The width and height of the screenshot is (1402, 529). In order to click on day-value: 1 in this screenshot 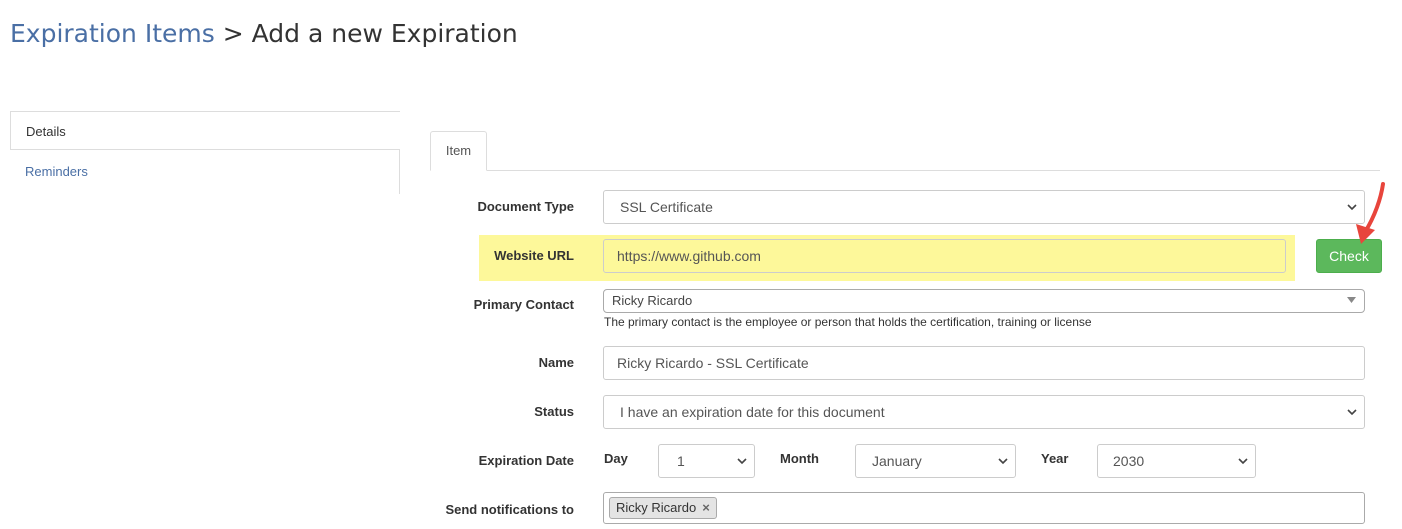, I will do `click(681, 461)`.